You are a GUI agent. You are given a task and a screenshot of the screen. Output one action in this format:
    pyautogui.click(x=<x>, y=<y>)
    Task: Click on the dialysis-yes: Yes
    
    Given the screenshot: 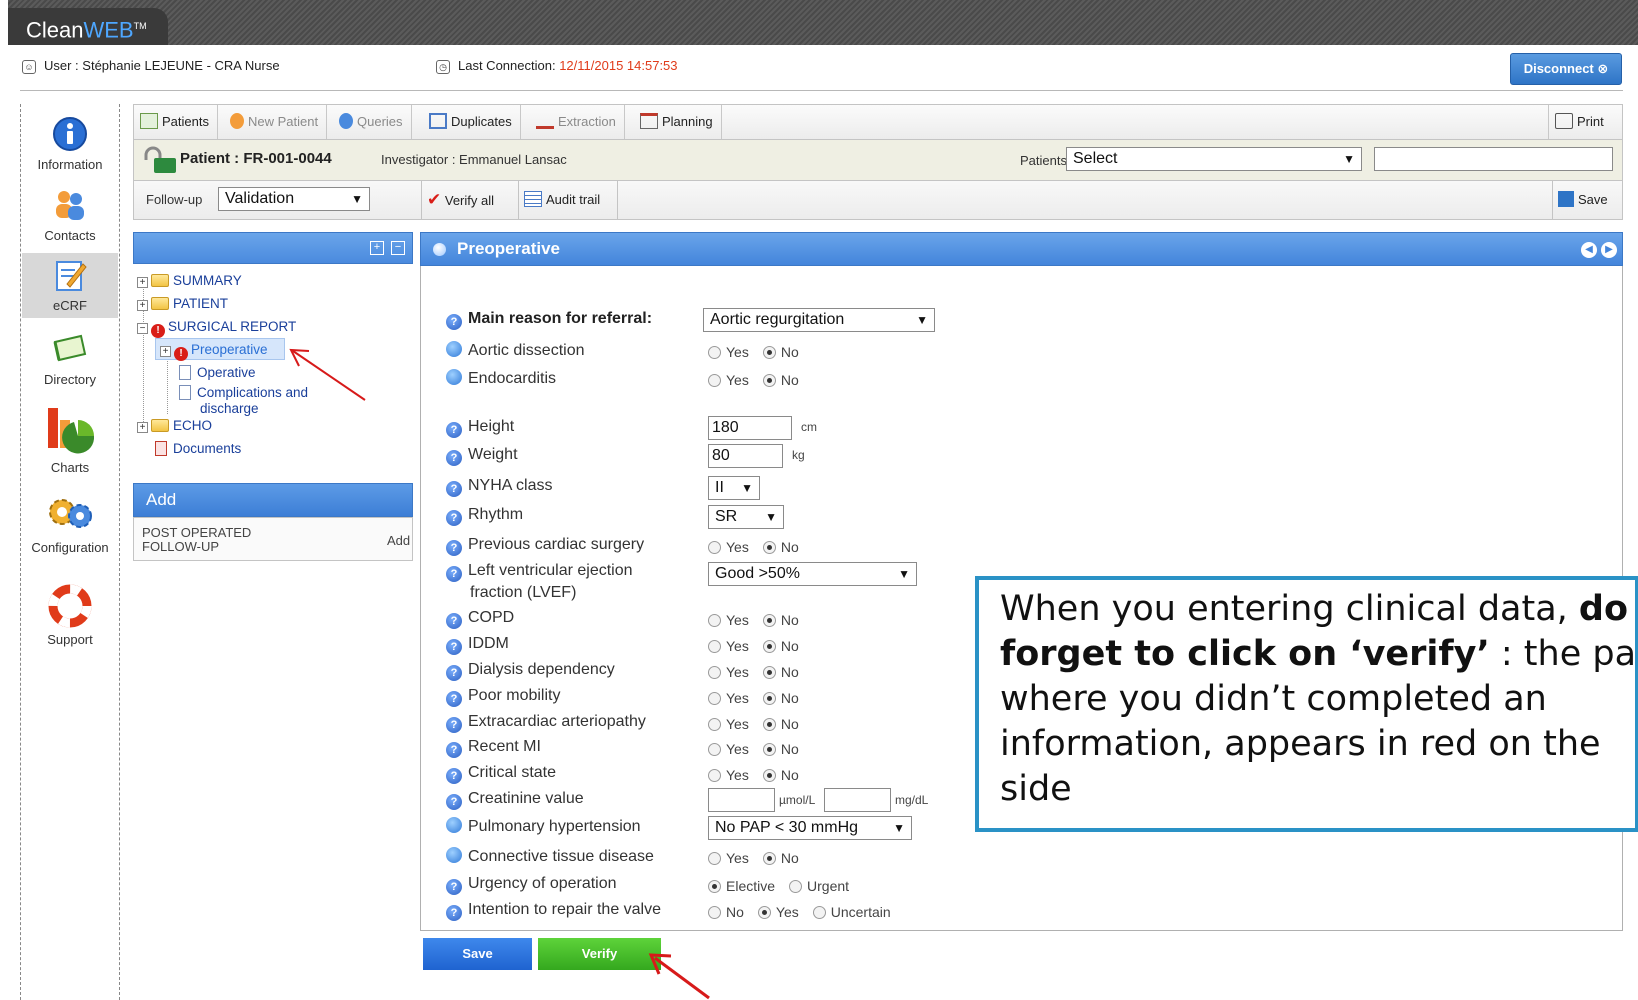 What is the action you would take?
    pyautogui.click(x=728, y=672)
    